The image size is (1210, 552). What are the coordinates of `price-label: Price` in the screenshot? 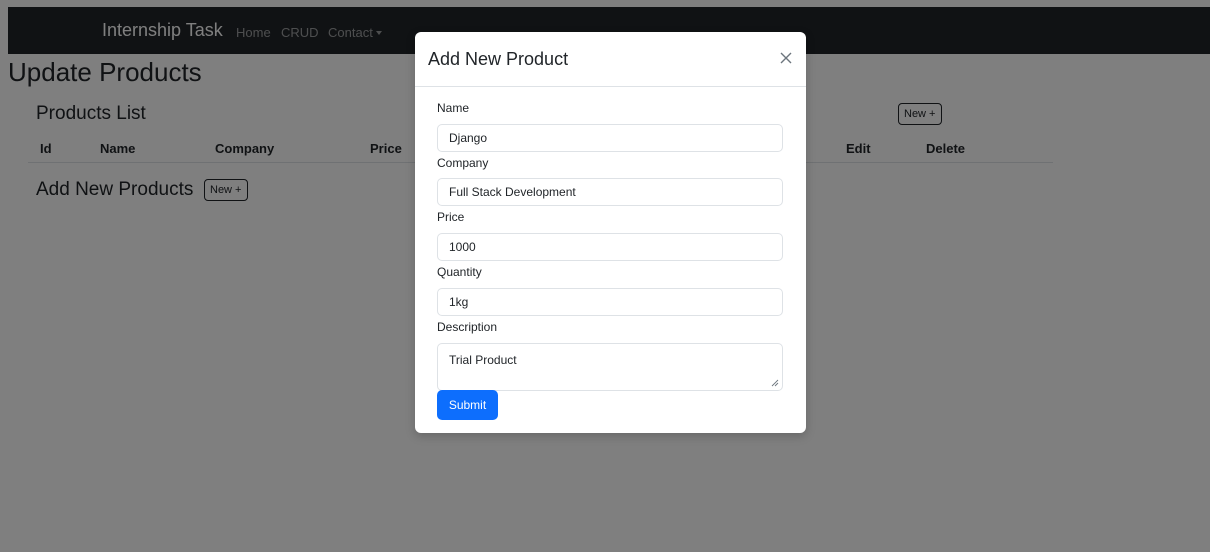 It's located at (451, 217).